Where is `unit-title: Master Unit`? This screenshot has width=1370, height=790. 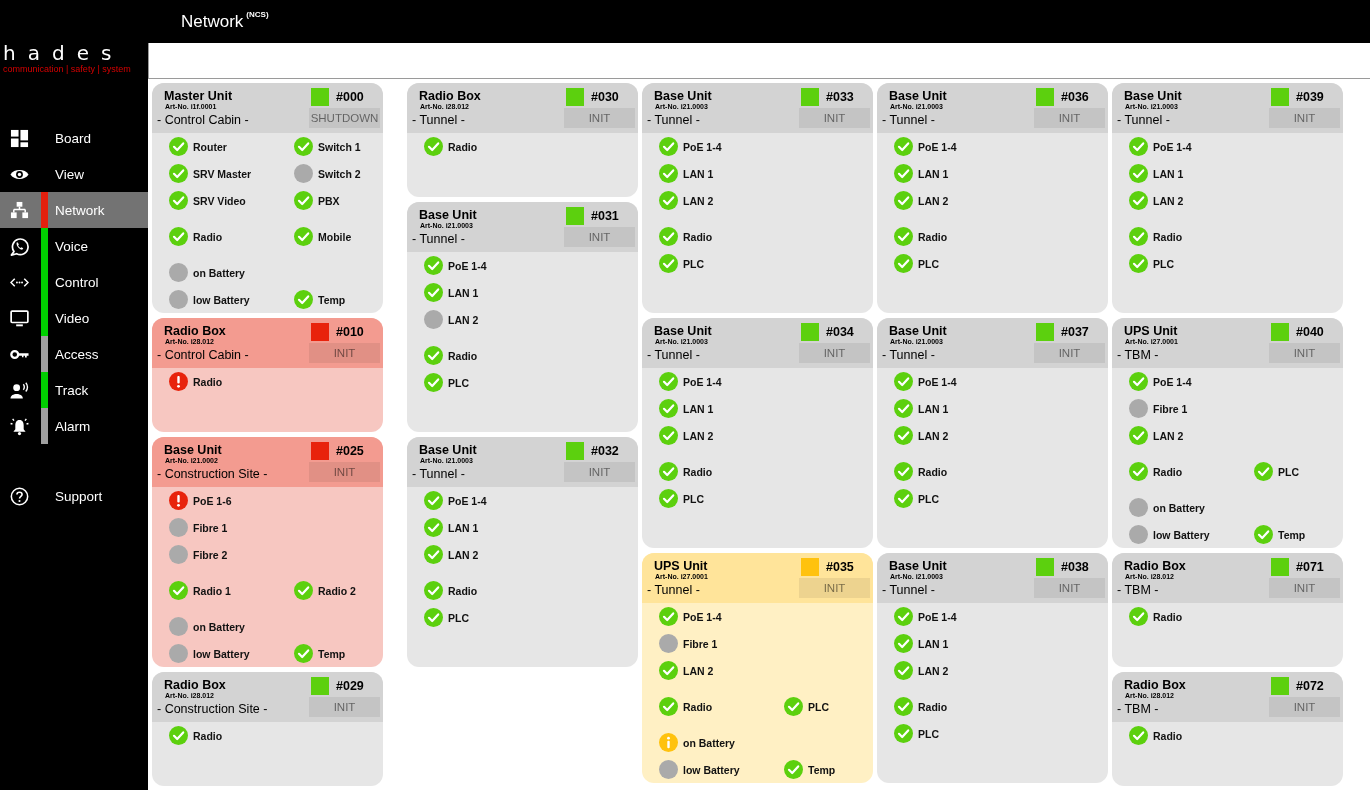
unit-title: Master Unit is located at coordinates (198, 96).